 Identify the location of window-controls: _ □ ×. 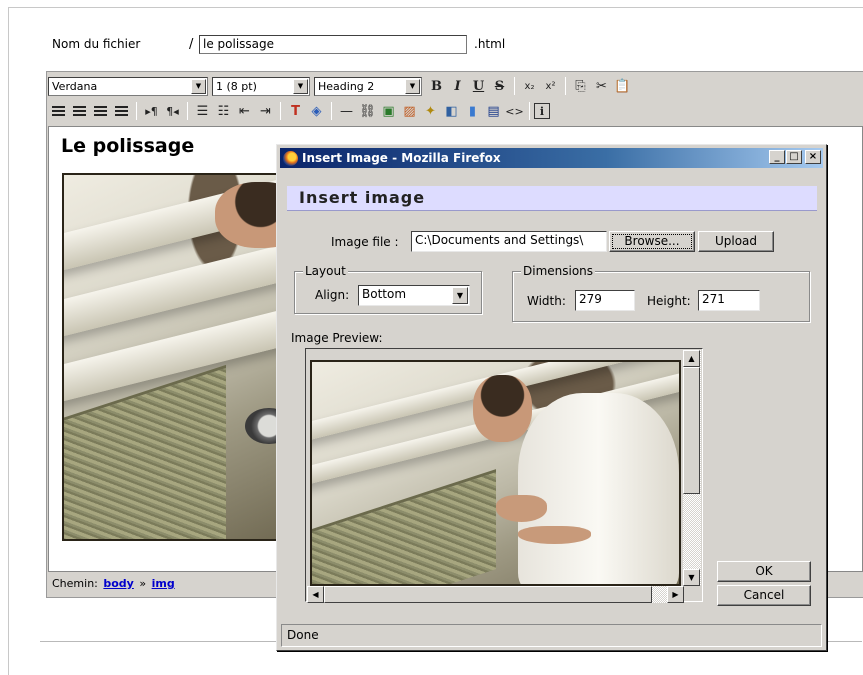
(794, 157).